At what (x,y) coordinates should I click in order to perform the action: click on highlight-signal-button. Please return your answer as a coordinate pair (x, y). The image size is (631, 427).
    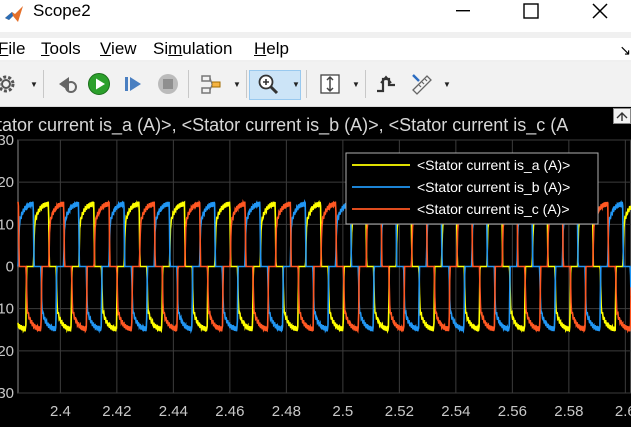
    Looking at the image, I should click on (211, 84).